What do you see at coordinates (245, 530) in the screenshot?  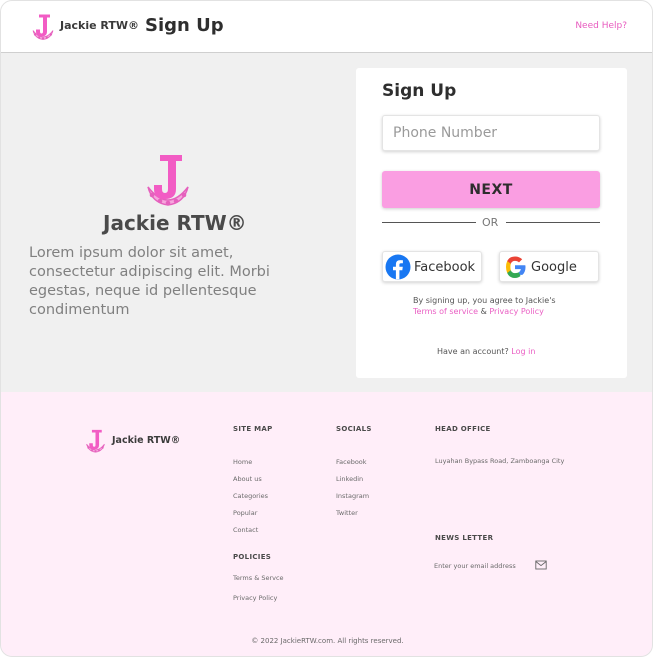 I see `footer-link-contact: Contact` at bounding box center [245, 530].